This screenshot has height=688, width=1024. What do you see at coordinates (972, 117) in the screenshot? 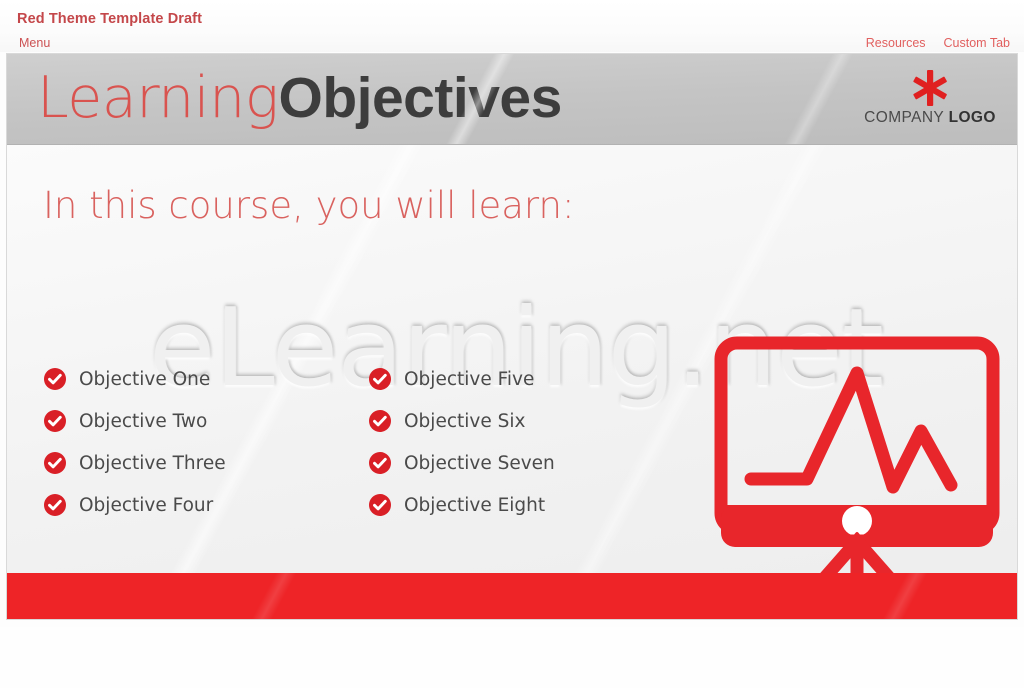
I see `logo-text-bold: LOGO` at bounding box center [972, 117].